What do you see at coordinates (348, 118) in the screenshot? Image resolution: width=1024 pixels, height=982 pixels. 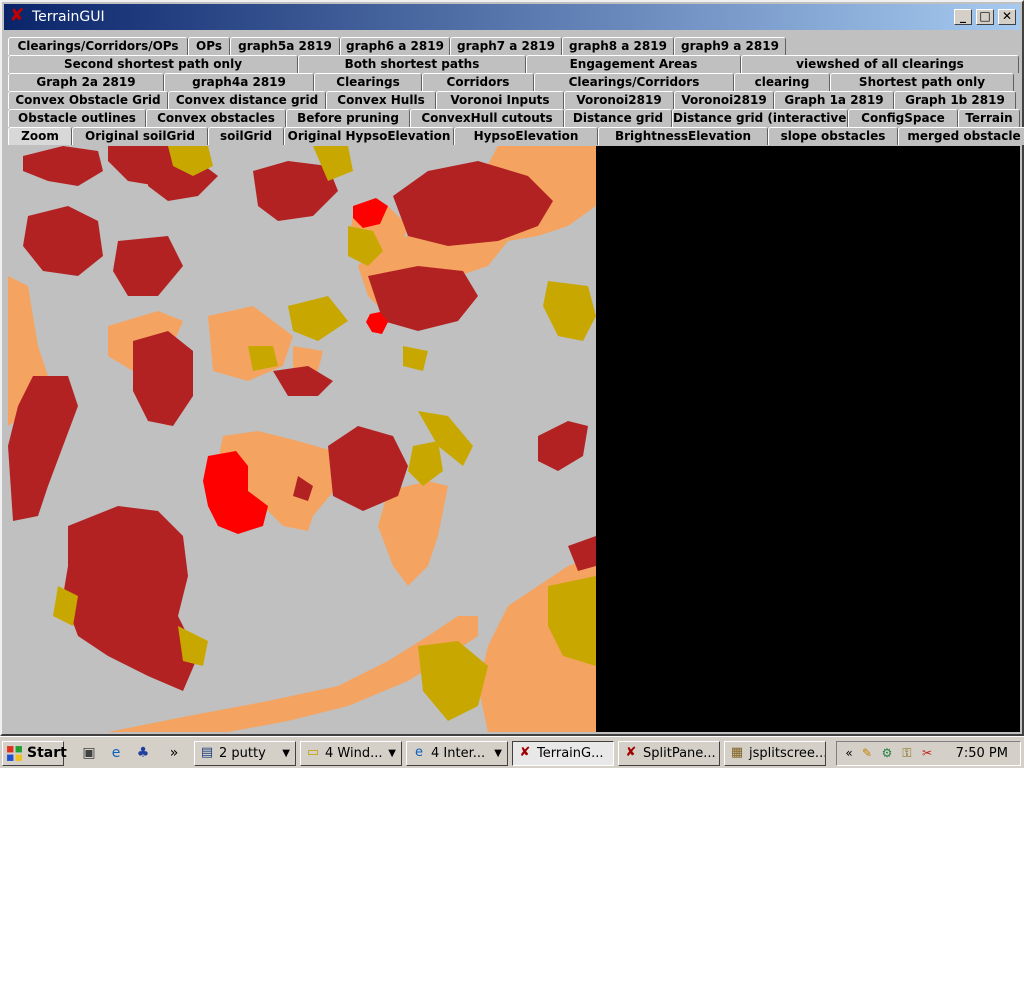 I see `tab-before-pruning: Before pruning` at bounding box center [348, 118].